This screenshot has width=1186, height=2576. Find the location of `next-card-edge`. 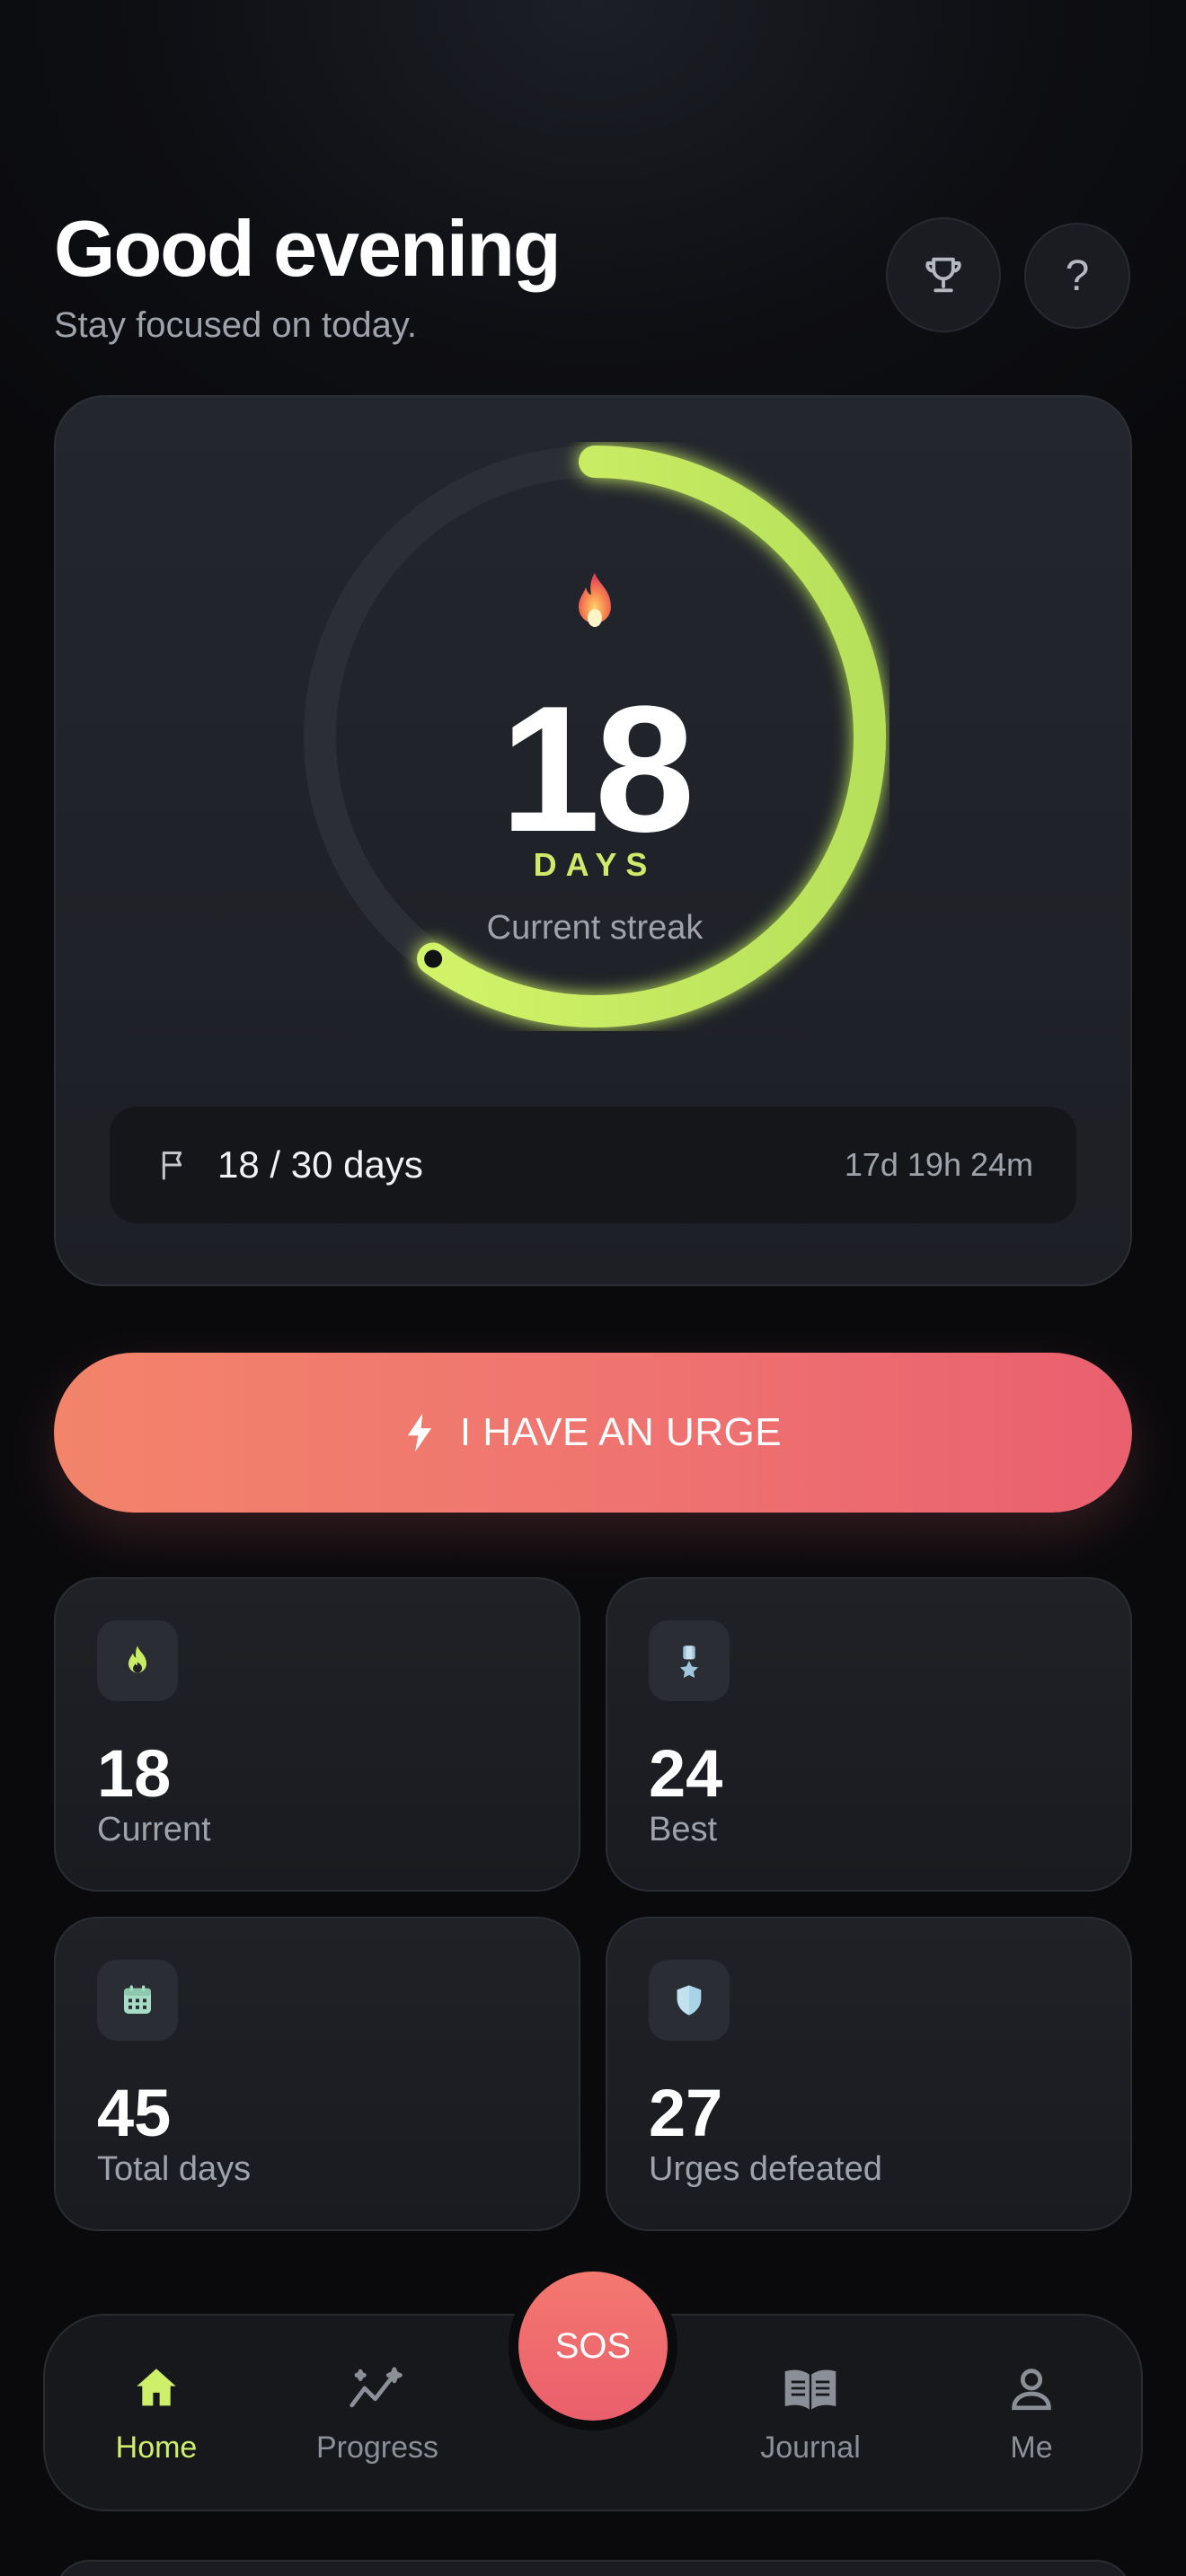

next-card-edge is located at coordinates (593, 2568).